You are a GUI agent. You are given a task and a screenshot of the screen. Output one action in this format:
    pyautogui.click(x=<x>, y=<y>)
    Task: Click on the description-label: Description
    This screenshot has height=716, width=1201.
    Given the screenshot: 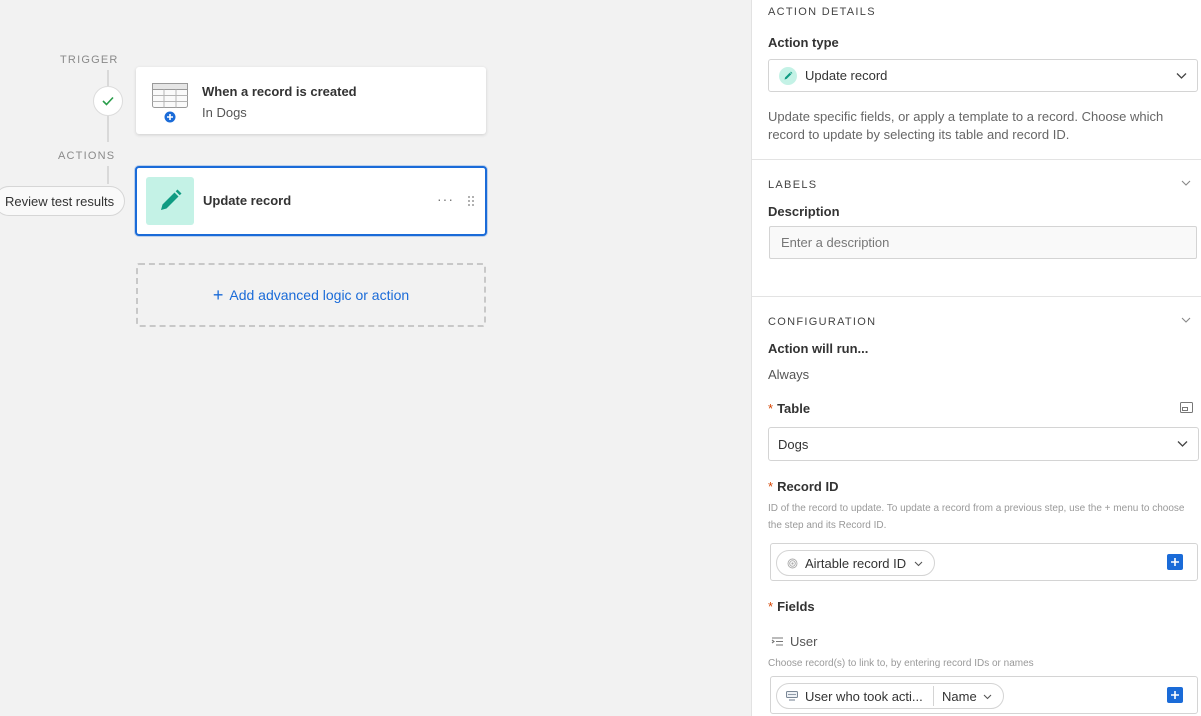 What is the action you would take?
    pyautogui.click(x=804, y=211)
    